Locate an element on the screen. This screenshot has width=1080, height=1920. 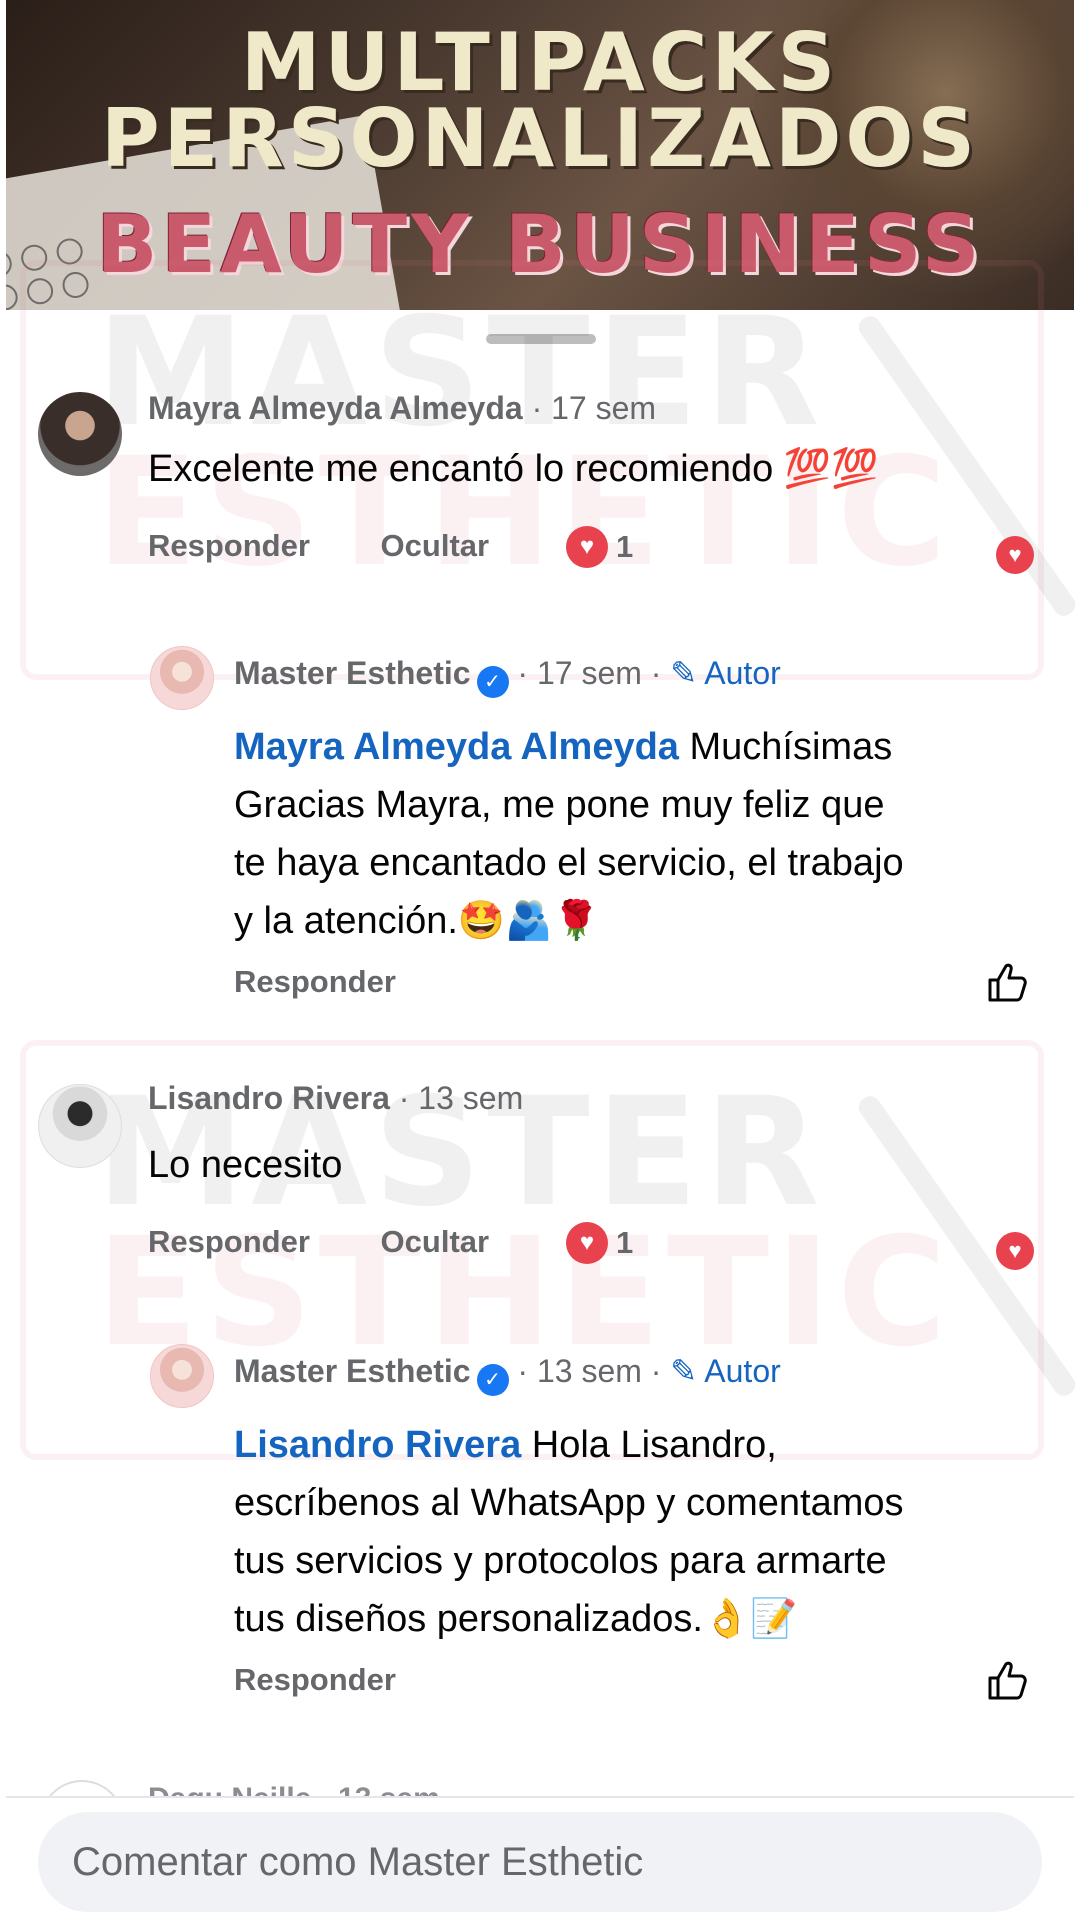
reply-meta: Master Esthetic ✓ · 17 sem · ✎ Autor is located at coordinates (507, 676).